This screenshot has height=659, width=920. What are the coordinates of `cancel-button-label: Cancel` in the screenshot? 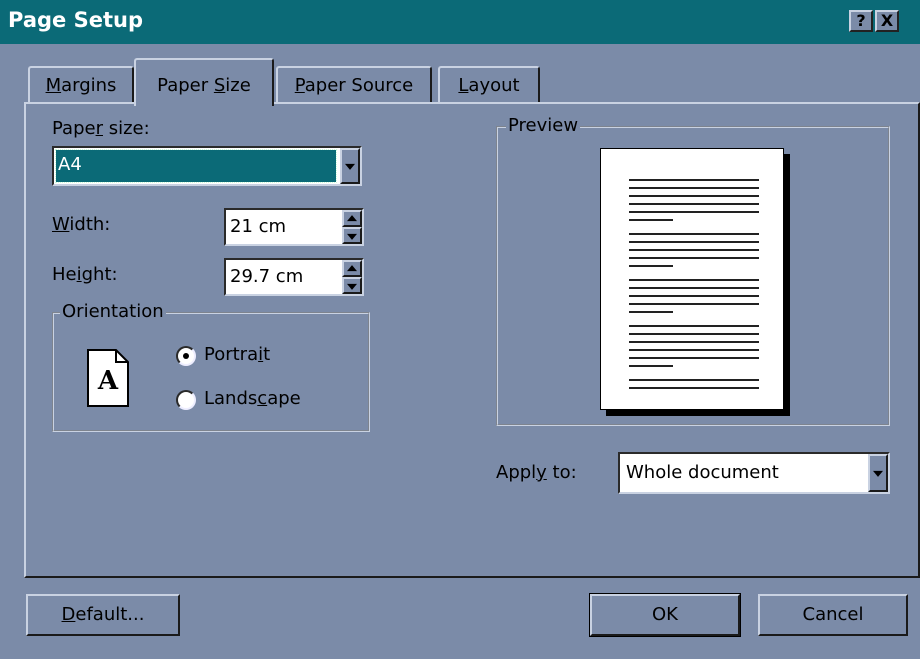 It's located at (833, 614).